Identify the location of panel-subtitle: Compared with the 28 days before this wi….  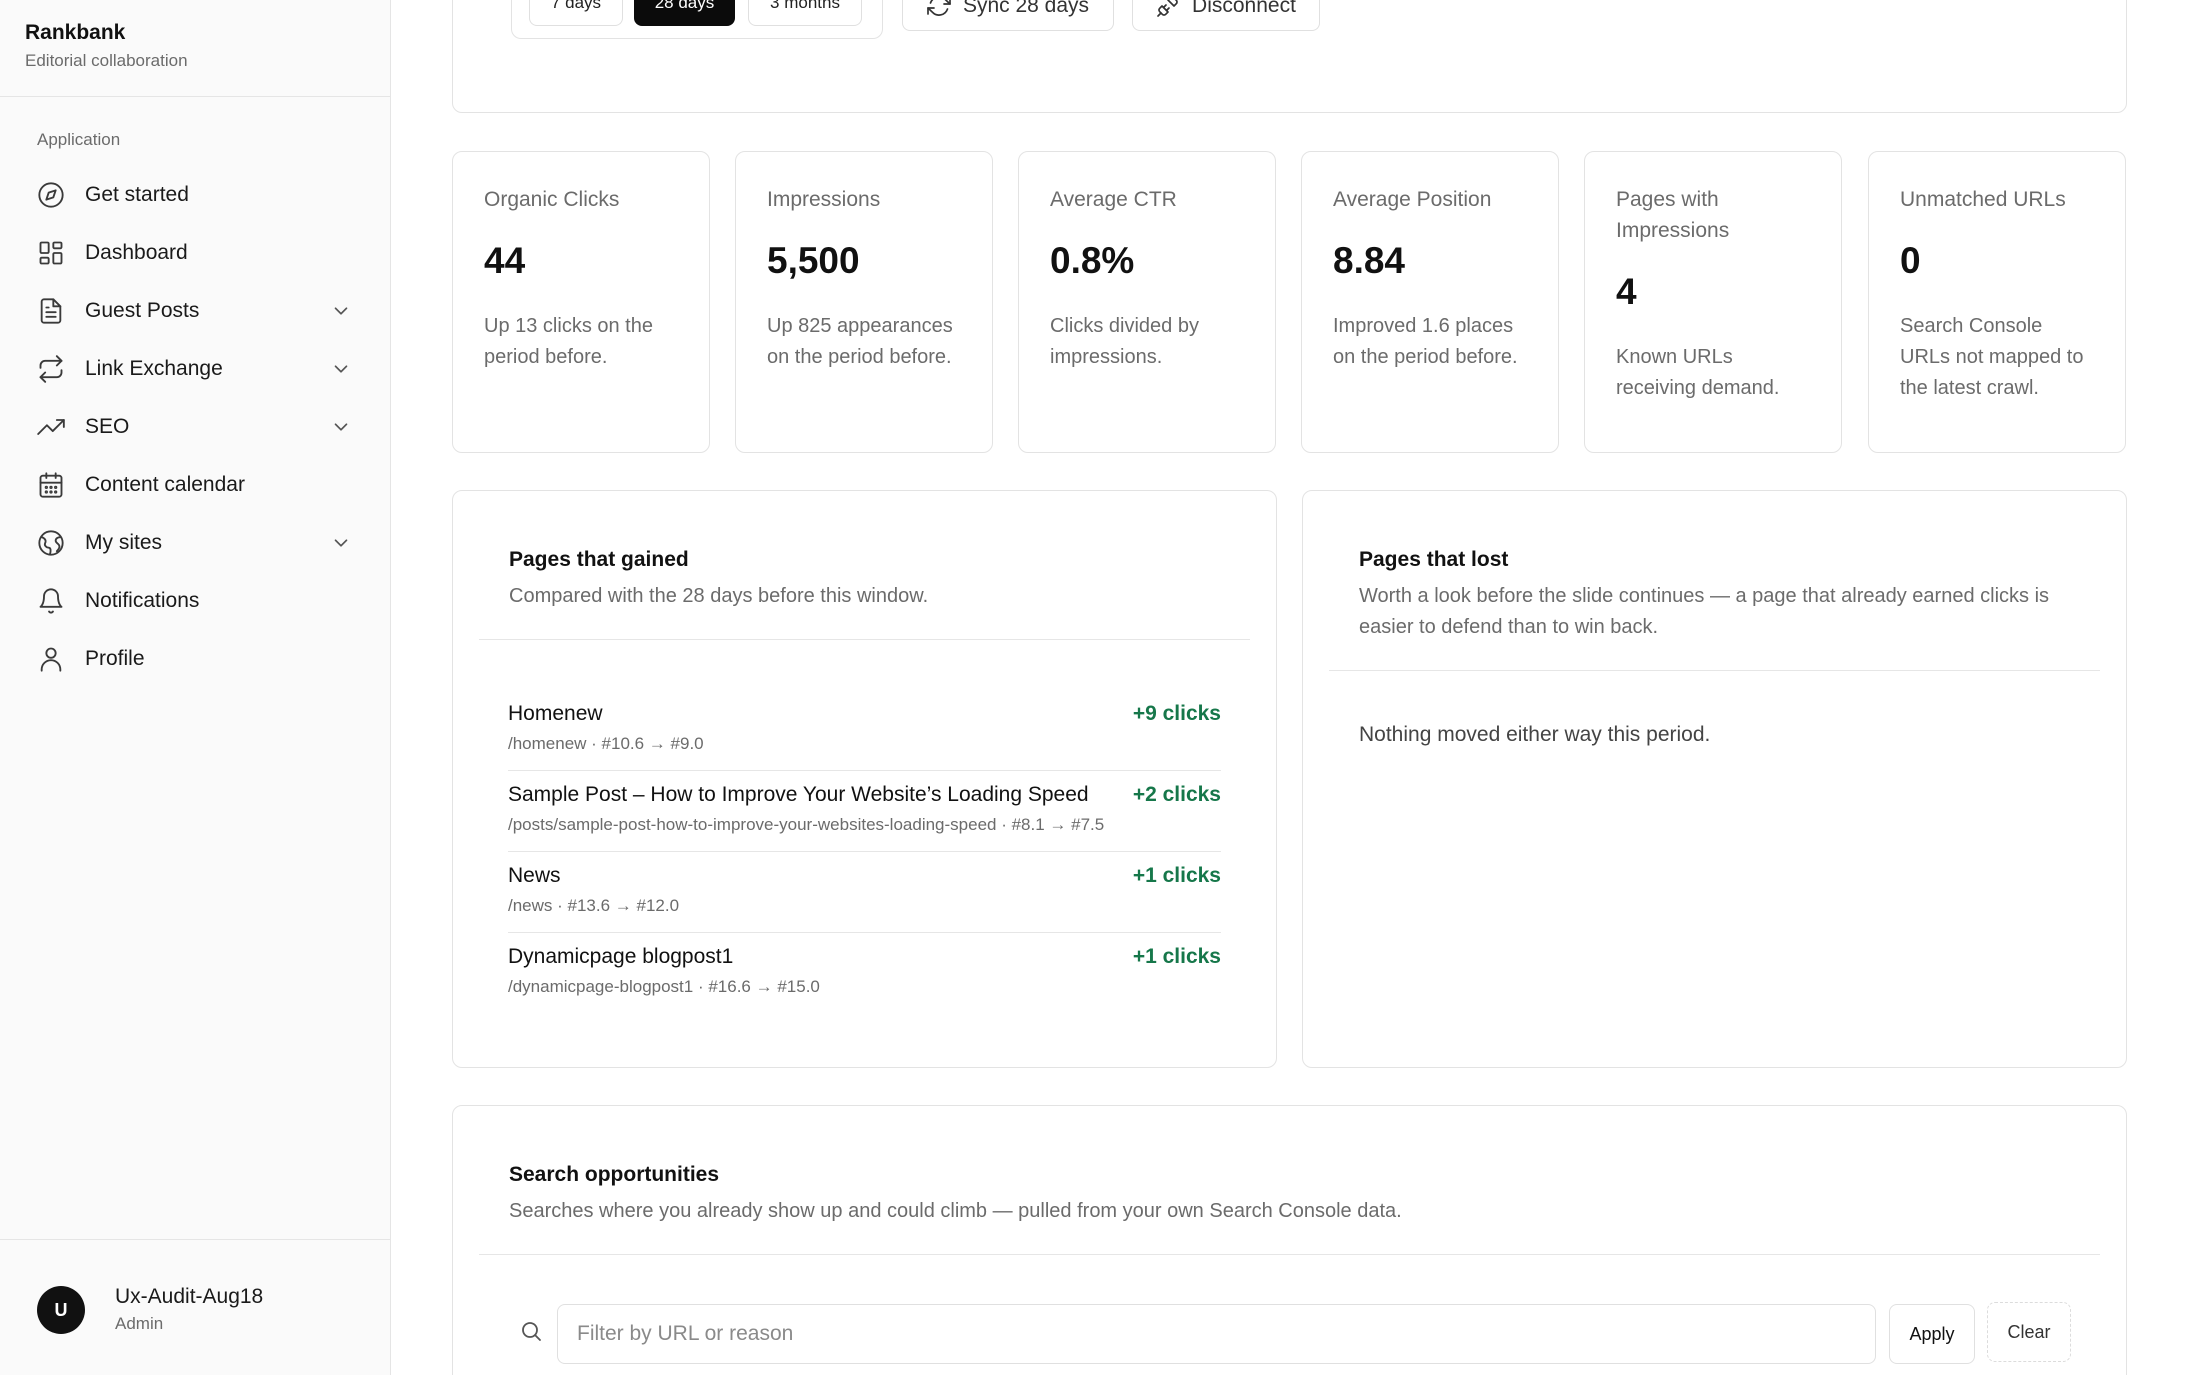
(719, 596).